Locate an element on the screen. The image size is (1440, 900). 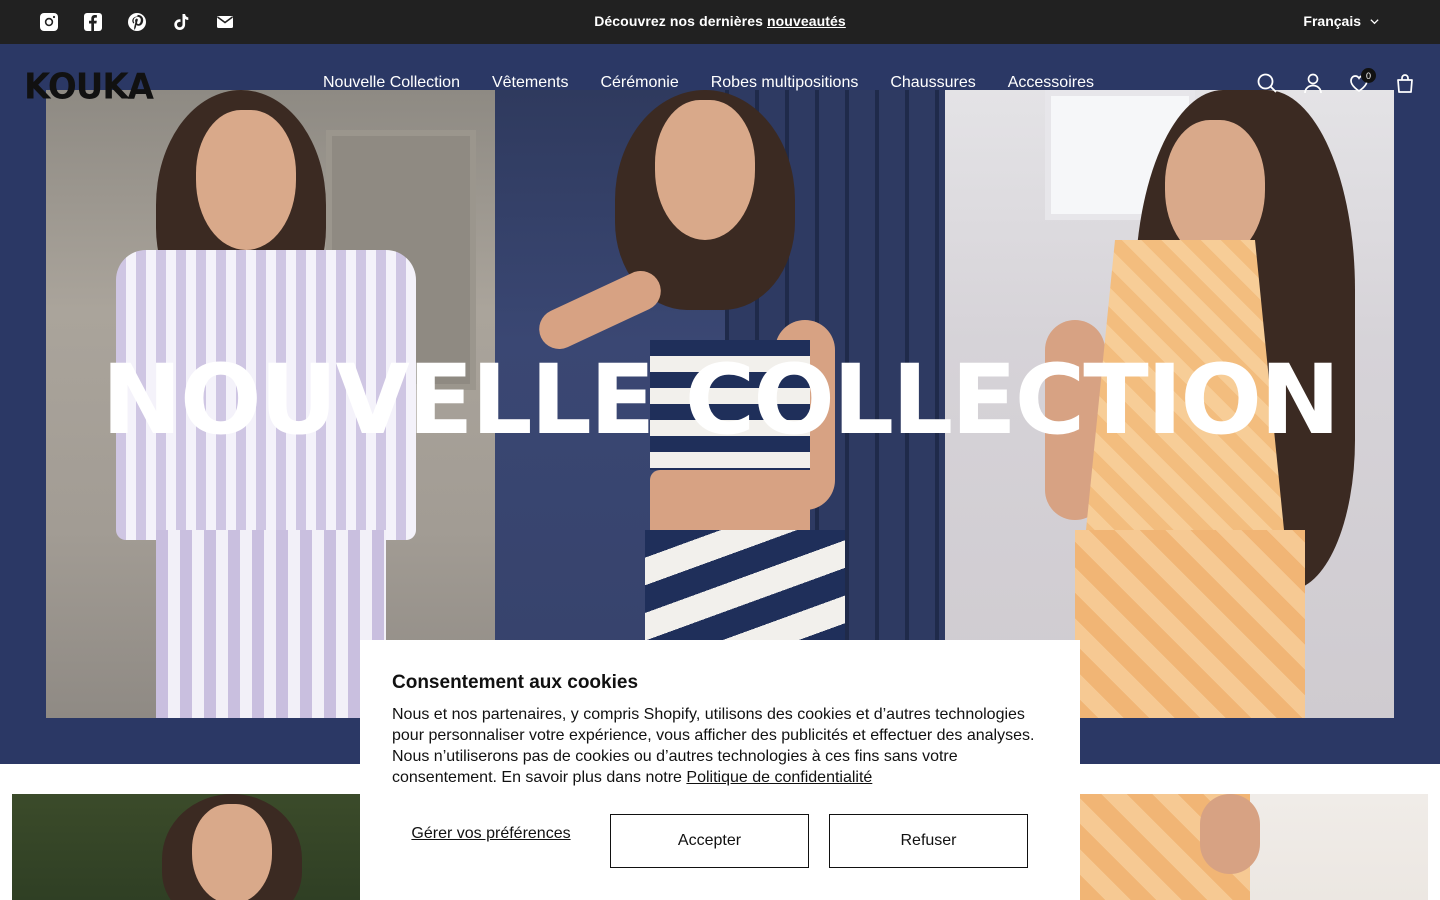
chevron-down-icon is located at coordinates (1374, 21).